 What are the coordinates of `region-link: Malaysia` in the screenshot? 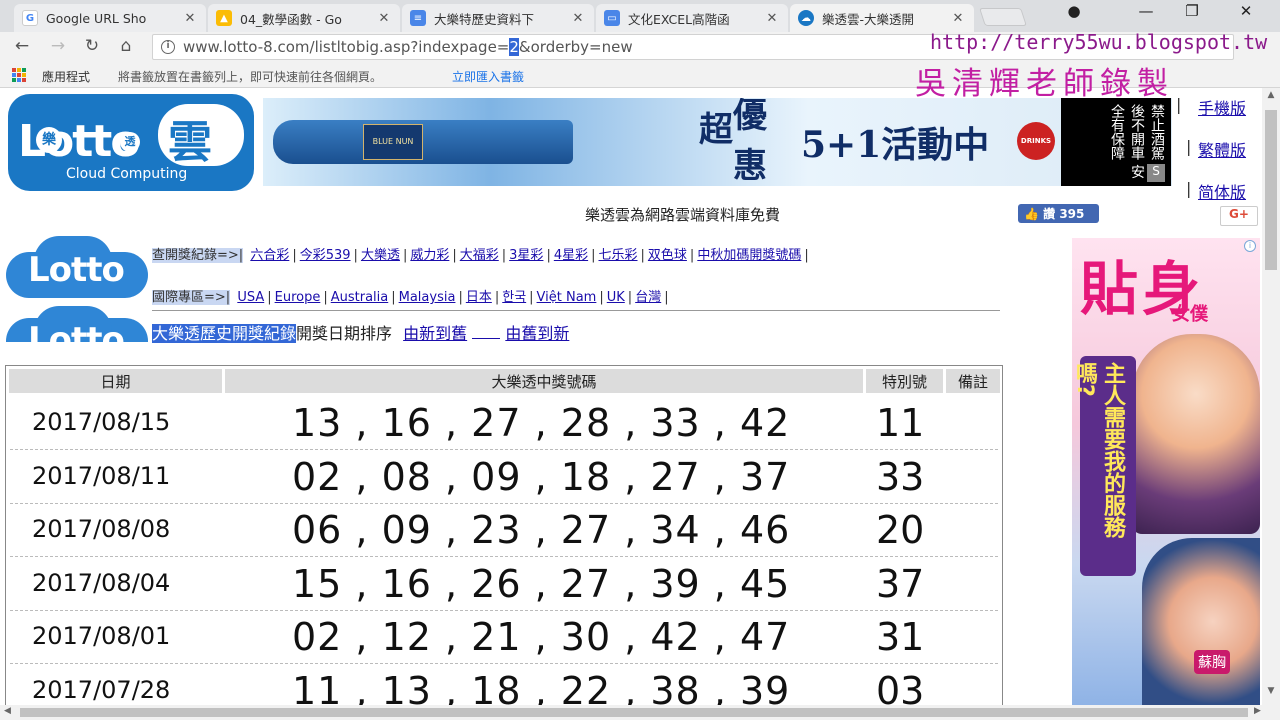 It's located at (427, 297).